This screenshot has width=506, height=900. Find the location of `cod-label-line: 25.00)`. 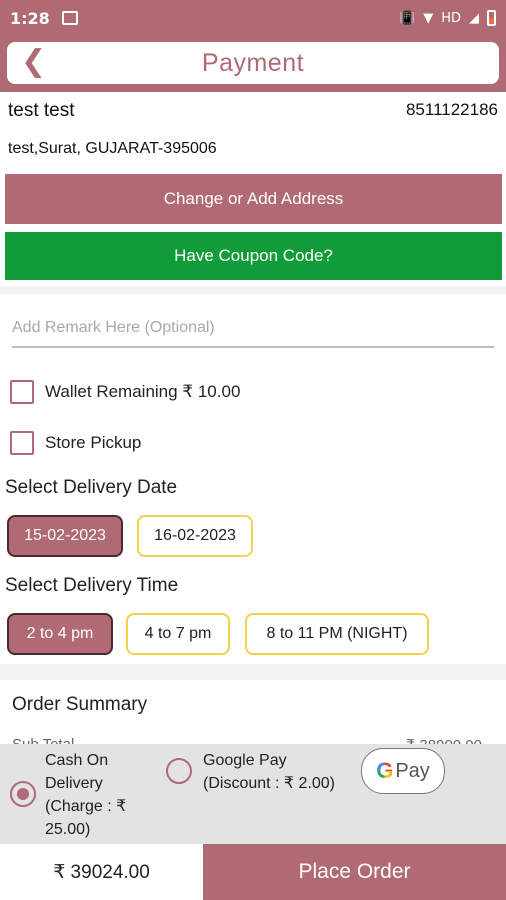

cod-label-line: 25.00) is located at coordinates (68, 829).